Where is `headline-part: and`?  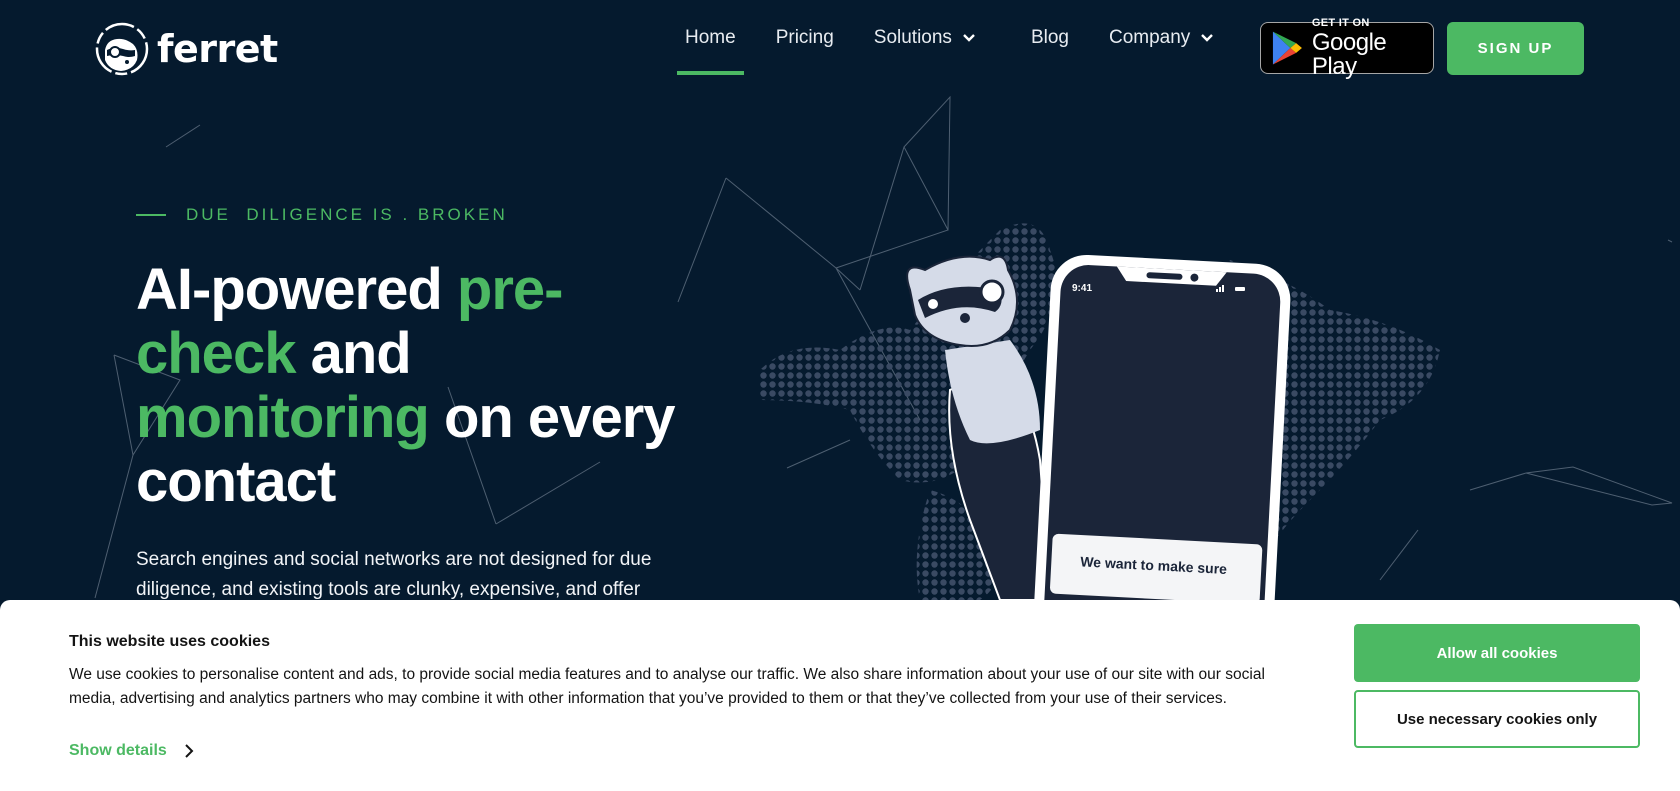 headline-part: and is located at coordinates (353, 353).